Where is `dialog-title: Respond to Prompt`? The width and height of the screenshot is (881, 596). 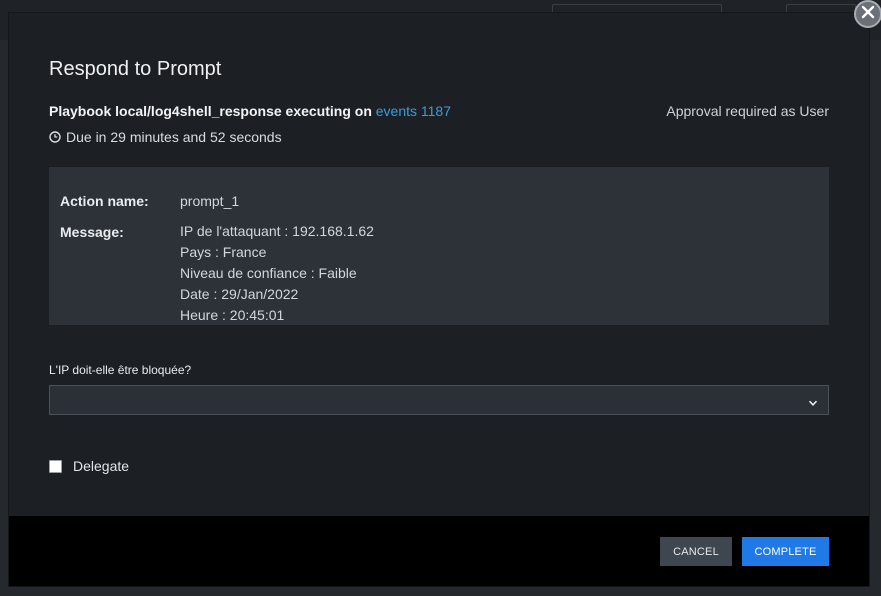
dialog-title: Respond to Prompt is located at coordinates (135, 69).